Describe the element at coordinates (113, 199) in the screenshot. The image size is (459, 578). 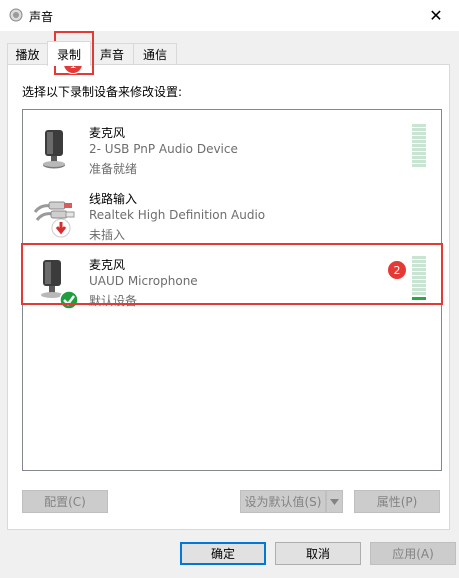
I see `device-name: 线路输入` at that location.